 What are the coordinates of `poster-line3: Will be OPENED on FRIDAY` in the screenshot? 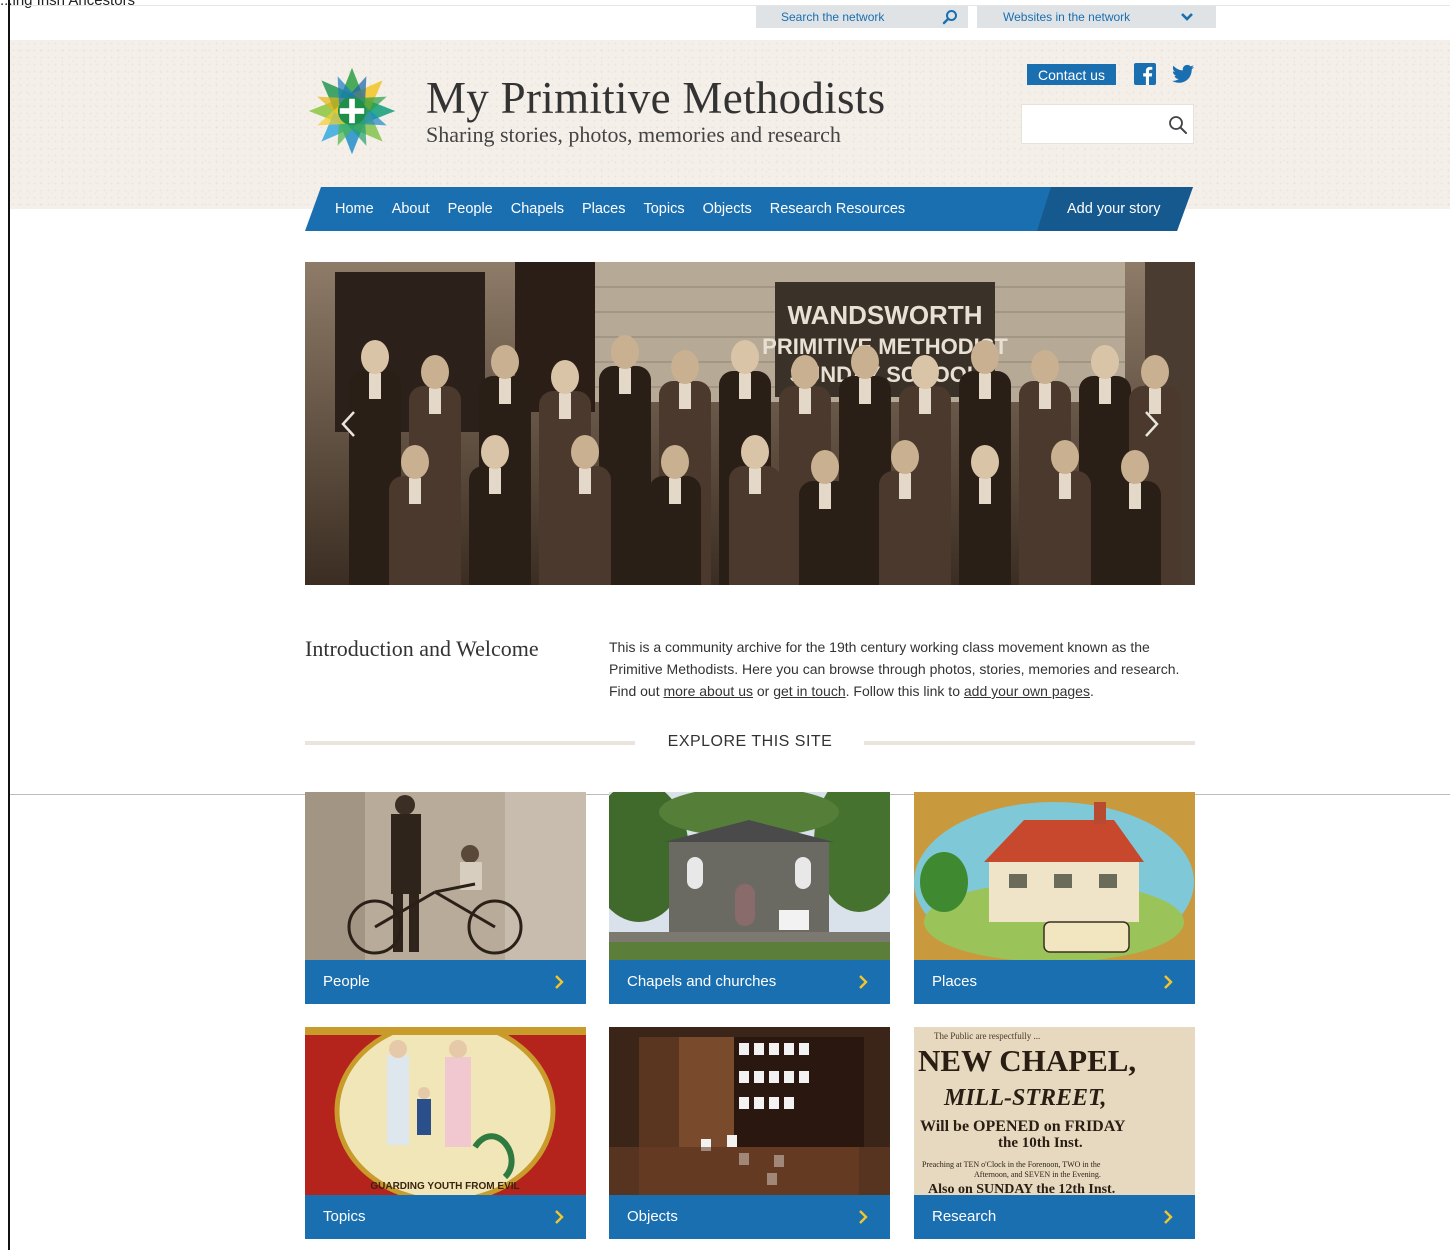 It's located at (1023, 1126).